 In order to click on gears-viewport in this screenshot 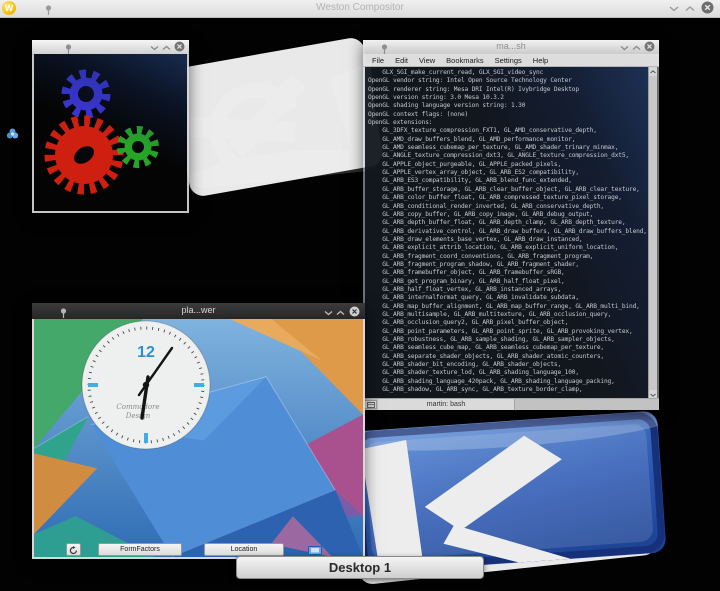, I will do `click(110, 132)`.